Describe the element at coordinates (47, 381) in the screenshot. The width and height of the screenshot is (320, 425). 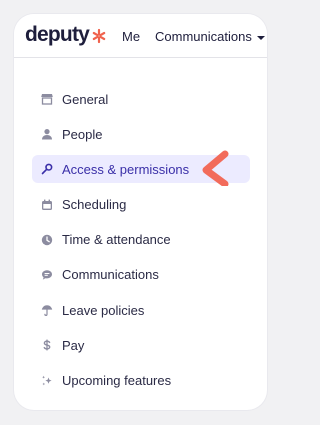
I see `sparkle-icon` at that location.